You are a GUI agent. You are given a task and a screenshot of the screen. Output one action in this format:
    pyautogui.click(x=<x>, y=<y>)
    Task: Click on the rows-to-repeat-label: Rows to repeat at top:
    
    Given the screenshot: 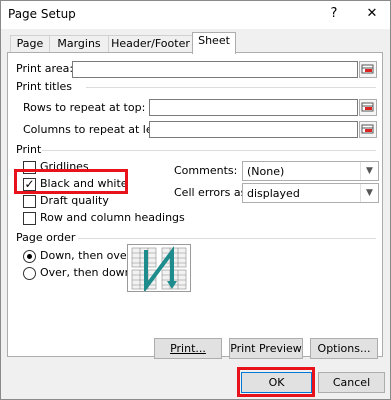 What is the action you would take?
    pyautogui.click(x=84, y=107)
    